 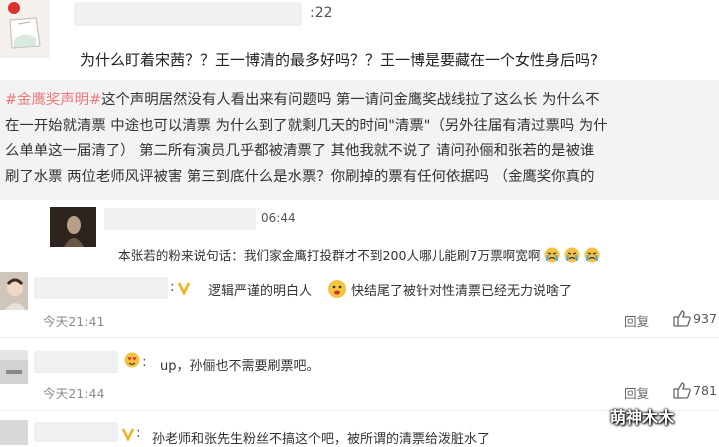 I want to click on sticker-image, so click(x=24, y=25).